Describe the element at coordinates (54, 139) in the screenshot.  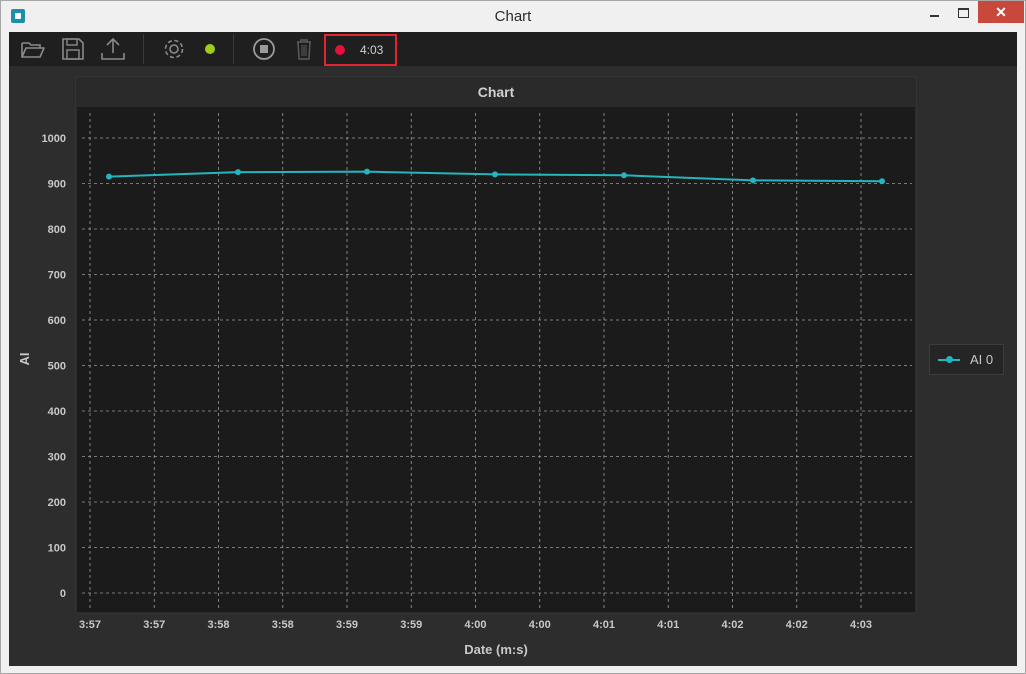
I see `y-tick-label: 1000` at that location.